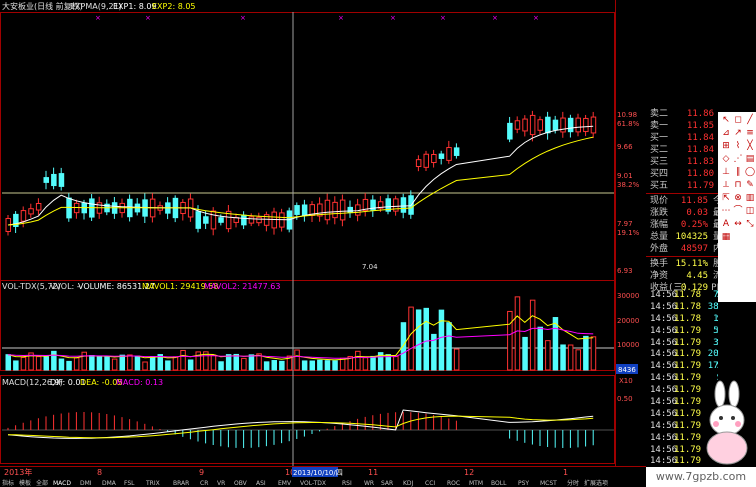  I want to click on tab-12: ASI, so click(261, 483).